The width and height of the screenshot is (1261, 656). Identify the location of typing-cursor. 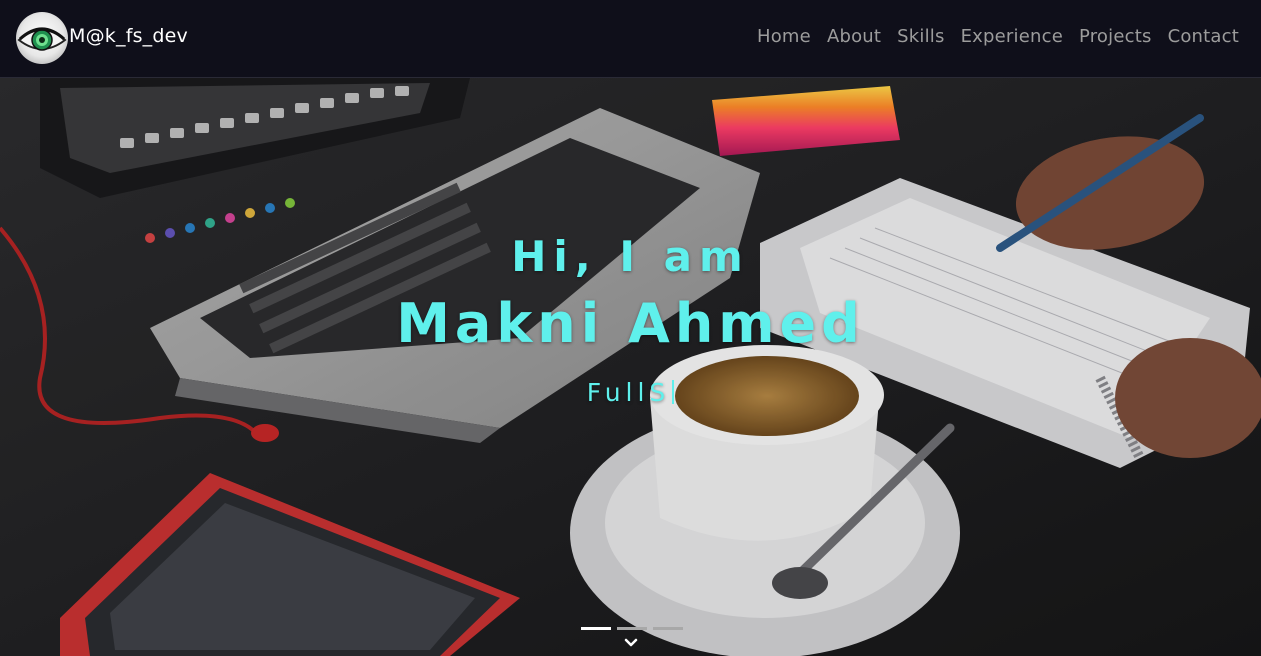
(673, 392).